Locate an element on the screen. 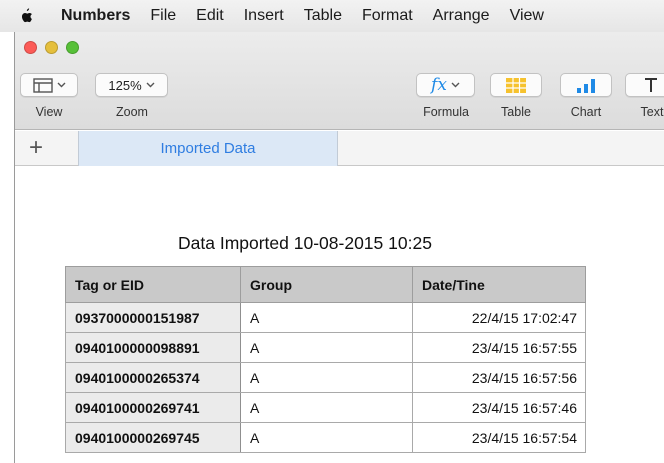  chart-button is located at coordinates (586, 85).